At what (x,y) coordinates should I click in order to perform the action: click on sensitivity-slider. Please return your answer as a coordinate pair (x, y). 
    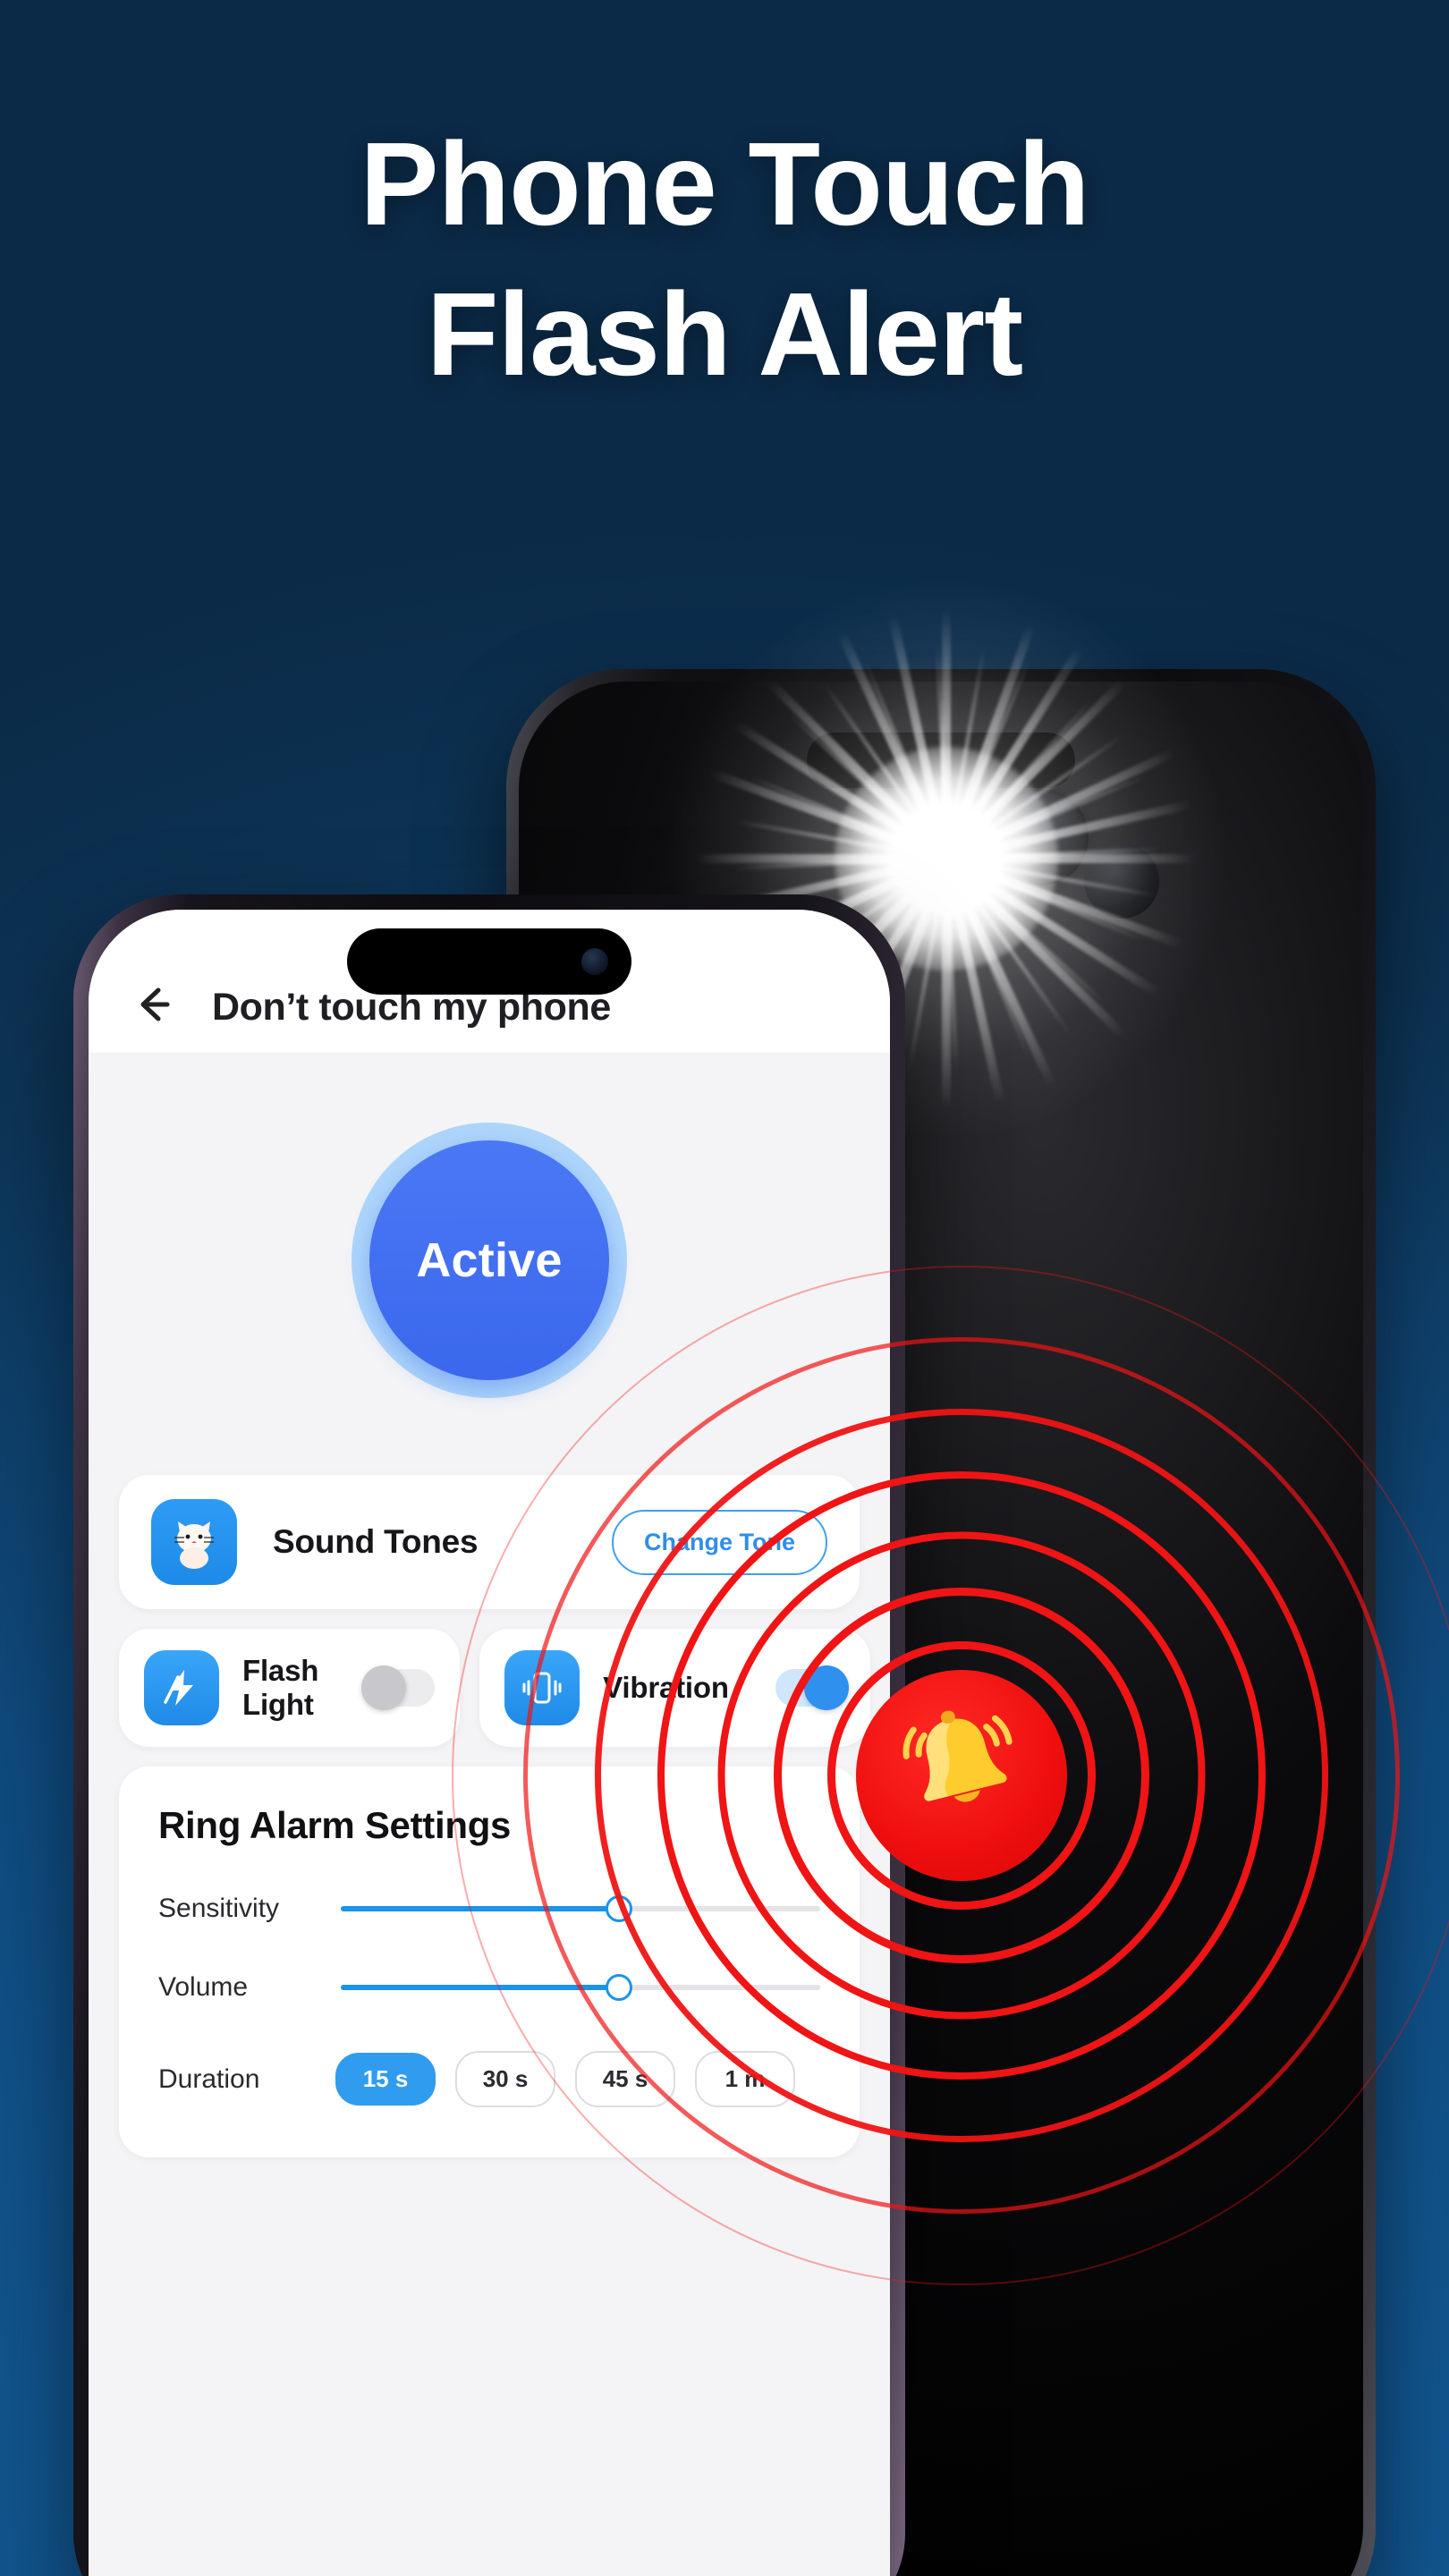
    Looking at the image, I should click on (580, 1908).